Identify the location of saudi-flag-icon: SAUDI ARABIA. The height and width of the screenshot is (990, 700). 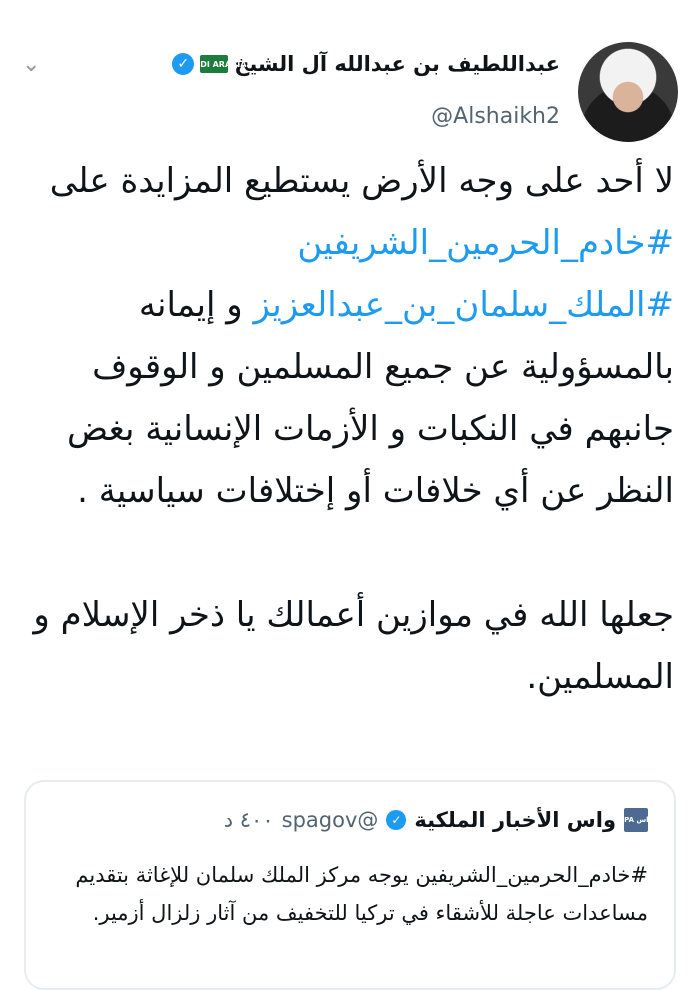
(214, 64).